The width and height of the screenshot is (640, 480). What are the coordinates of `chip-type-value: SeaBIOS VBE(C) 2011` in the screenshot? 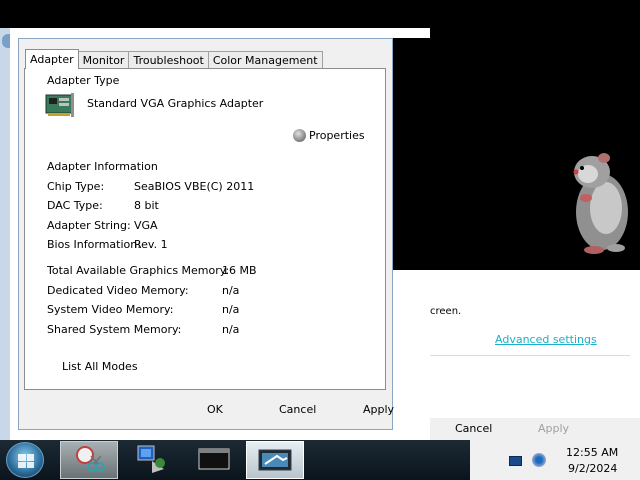 It's located at (194, 186).